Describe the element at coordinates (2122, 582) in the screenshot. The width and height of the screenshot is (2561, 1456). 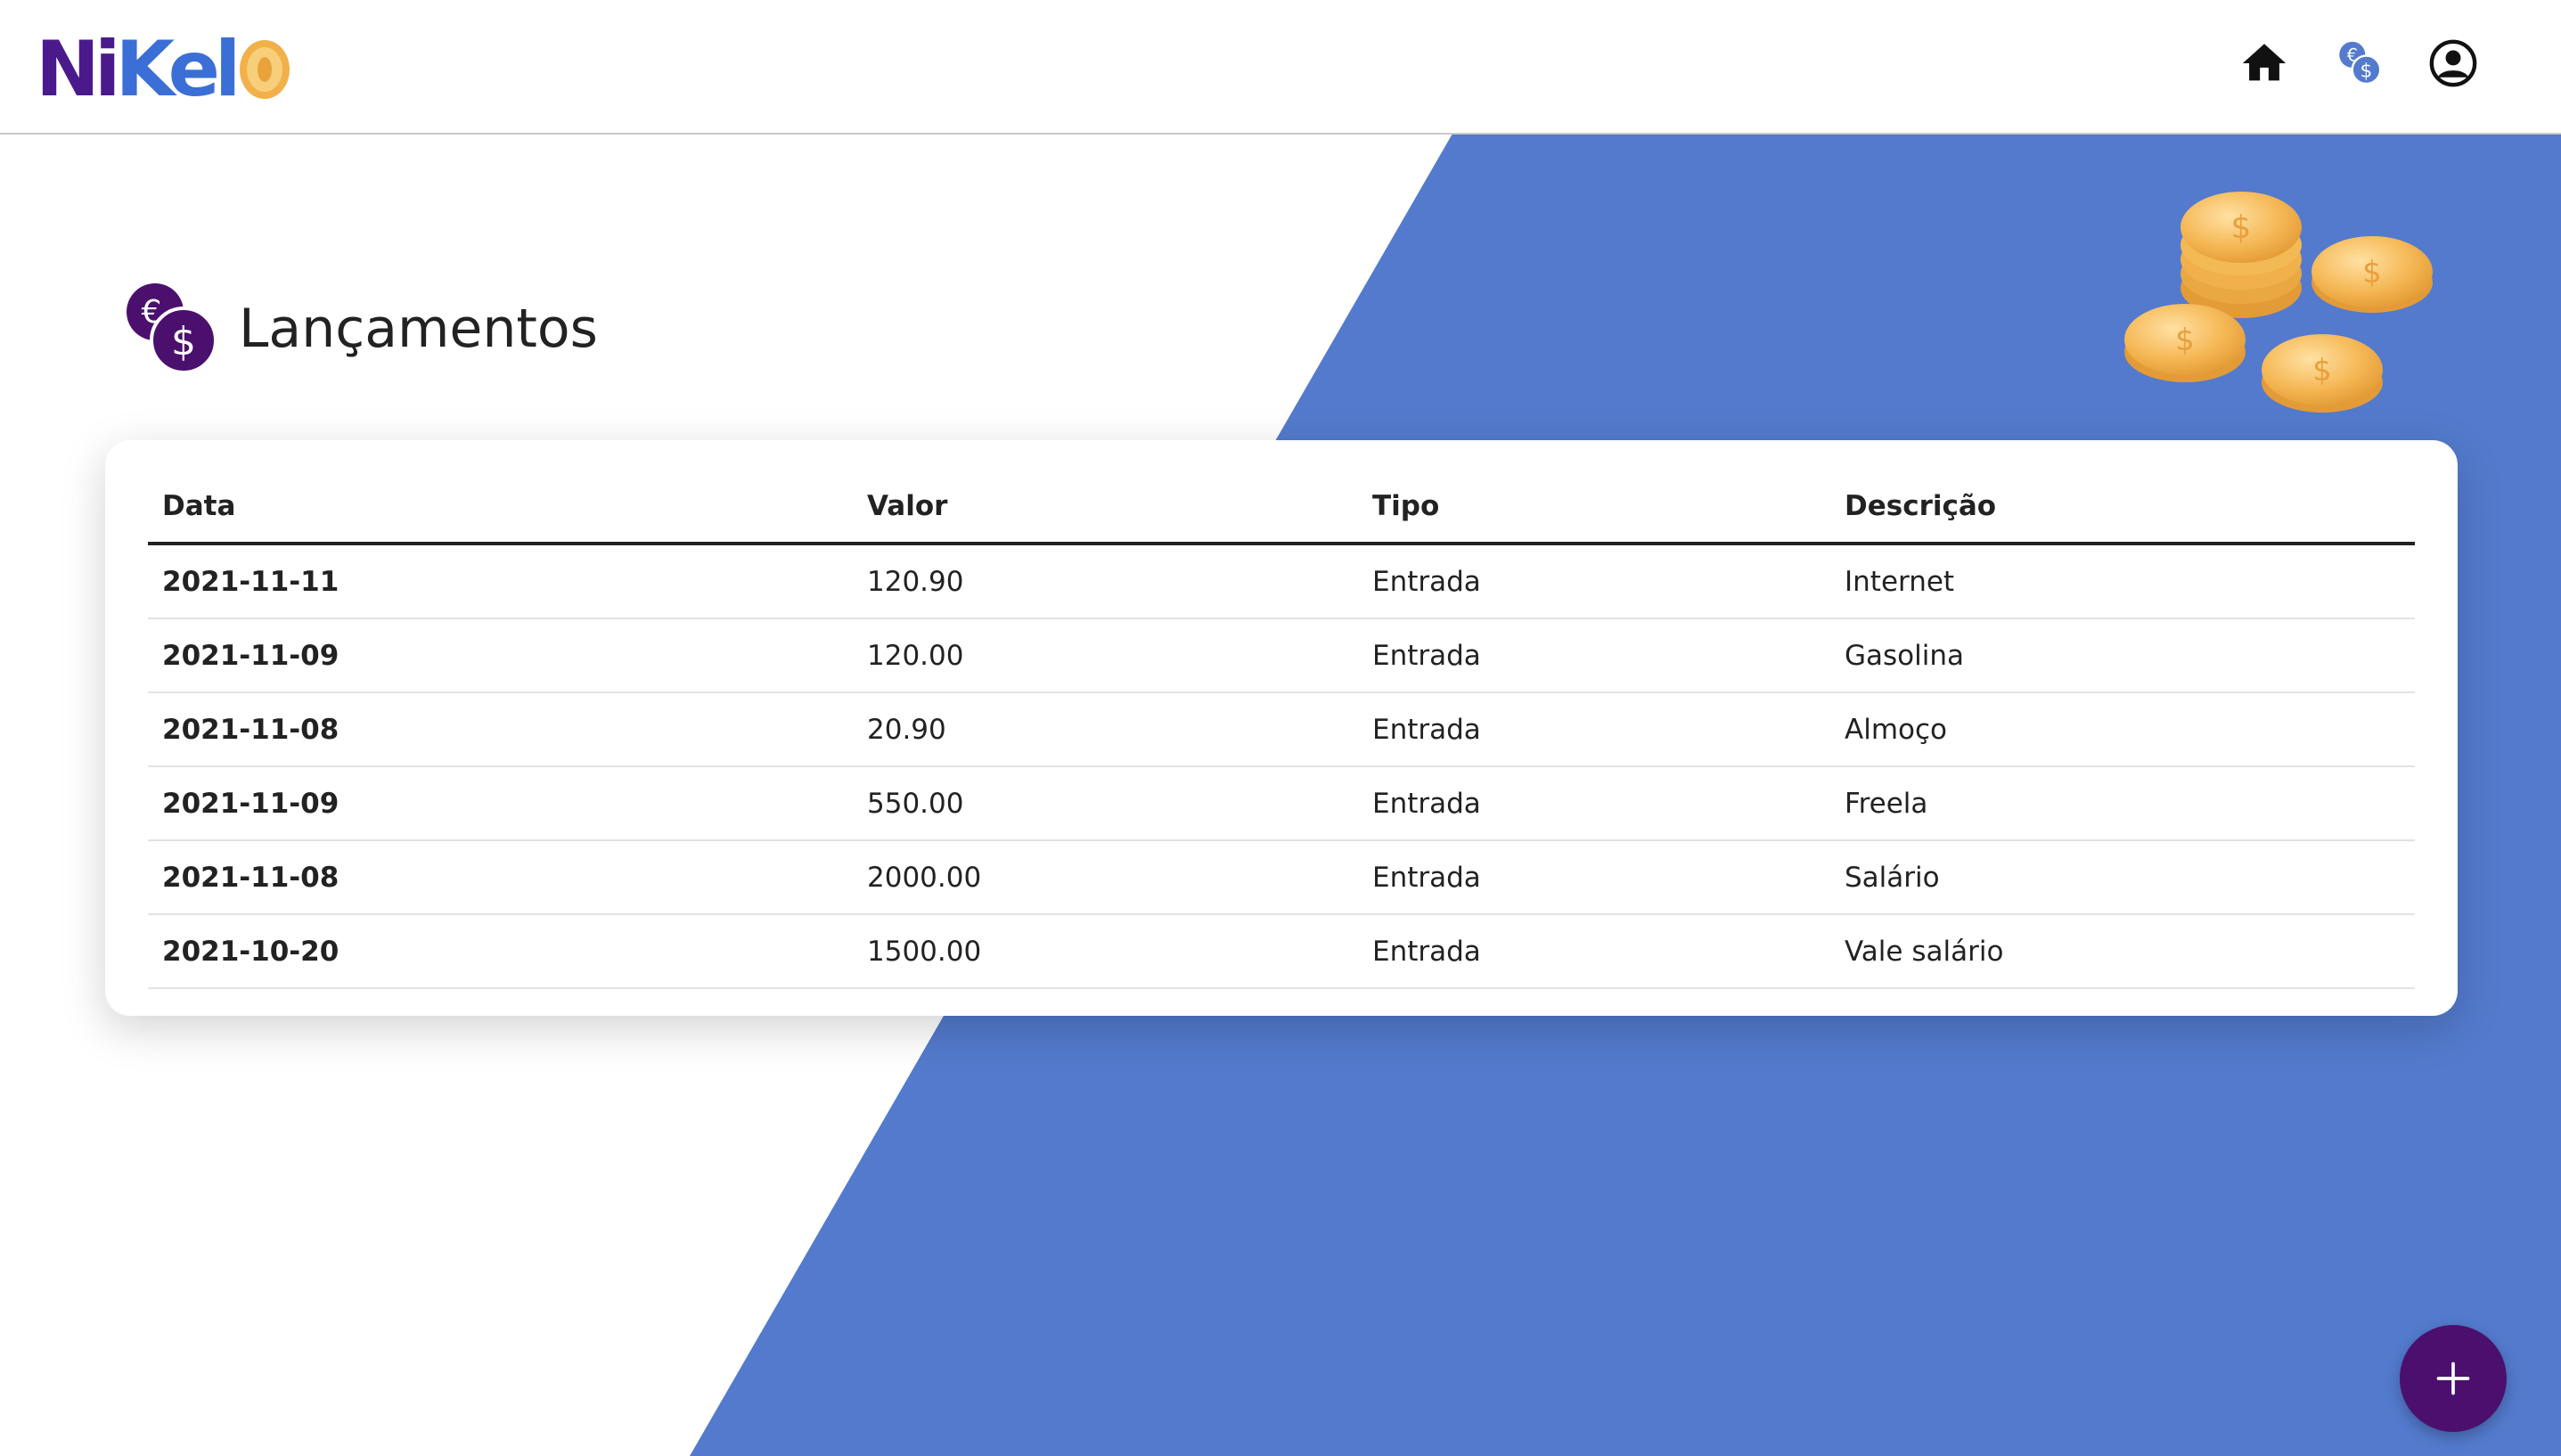
I see `row-description: Internet` at that location.